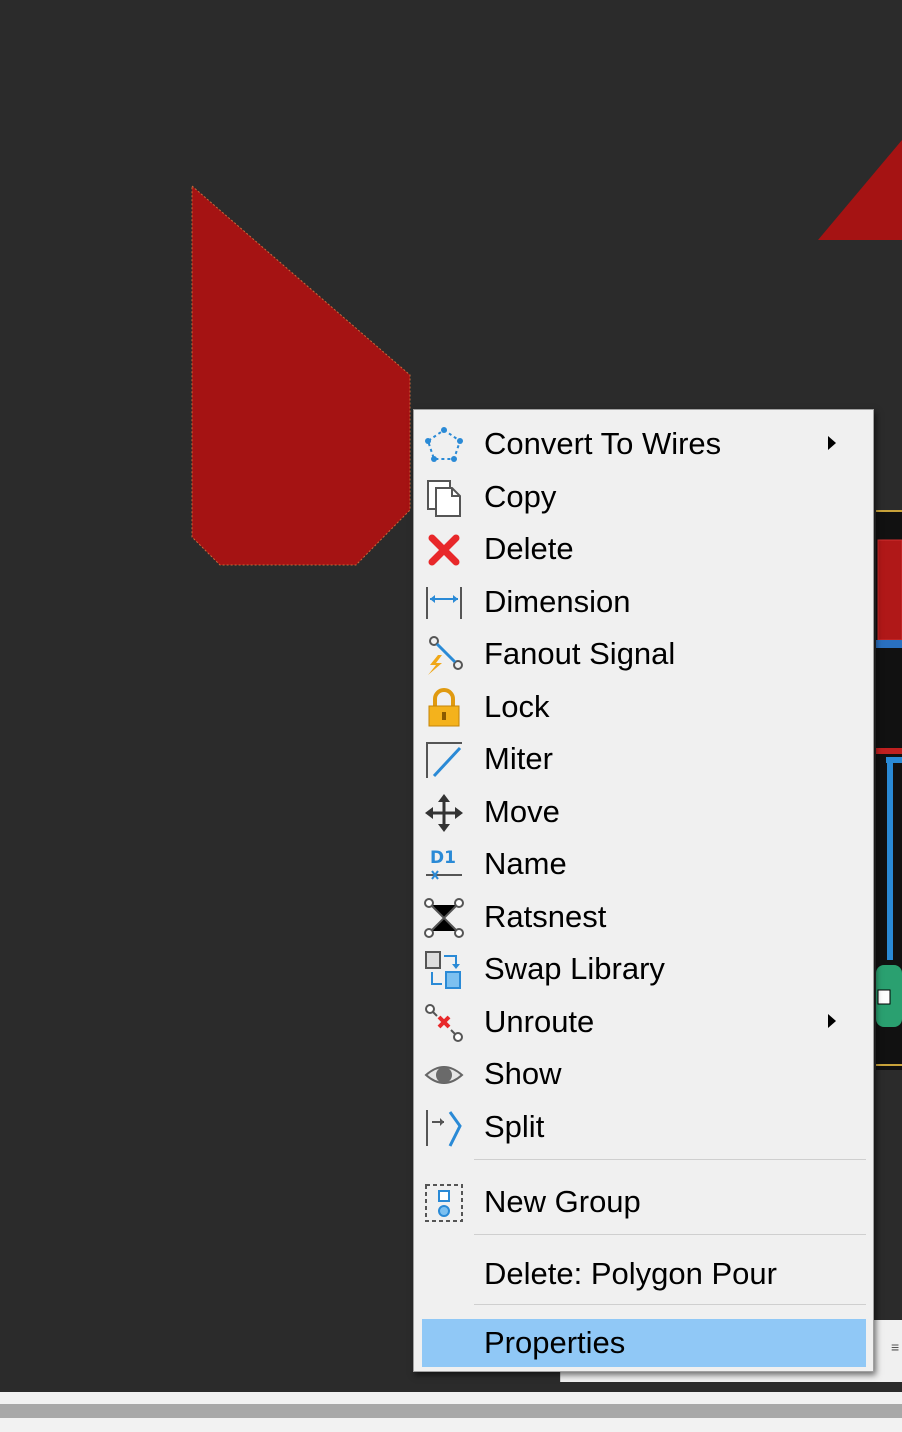 Image resolution: width=902 pixels, height=1432 pixels. I want to click on unroute-icon, so click(444, 1023).